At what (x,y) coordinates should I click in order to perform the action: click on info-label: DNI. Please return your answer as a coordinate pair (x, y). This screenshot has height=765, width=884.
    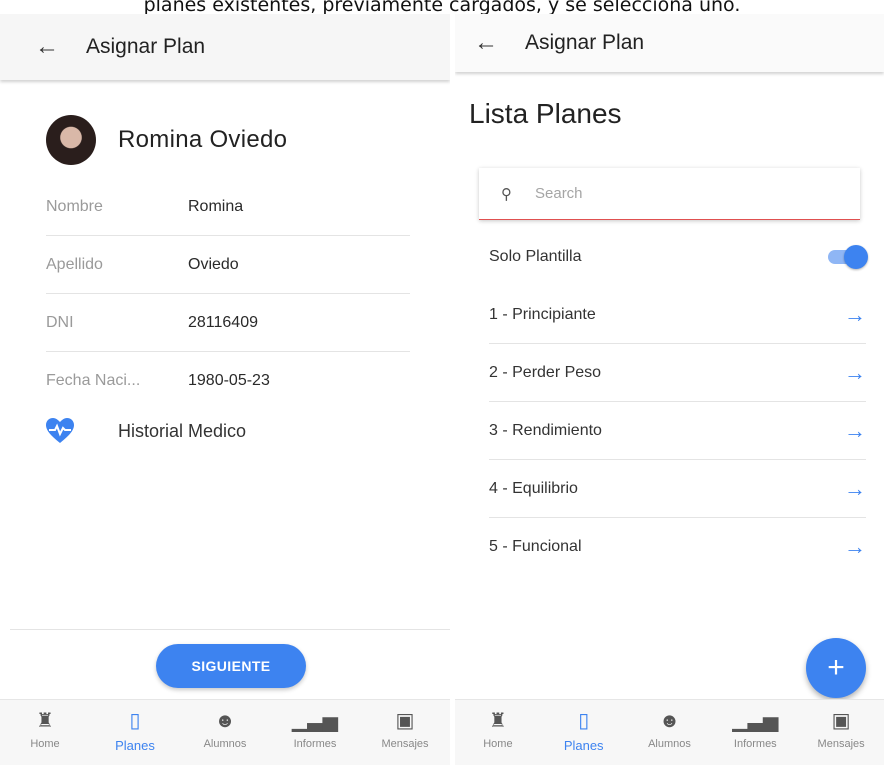
    Looking at the image, I should click on (60, 322).